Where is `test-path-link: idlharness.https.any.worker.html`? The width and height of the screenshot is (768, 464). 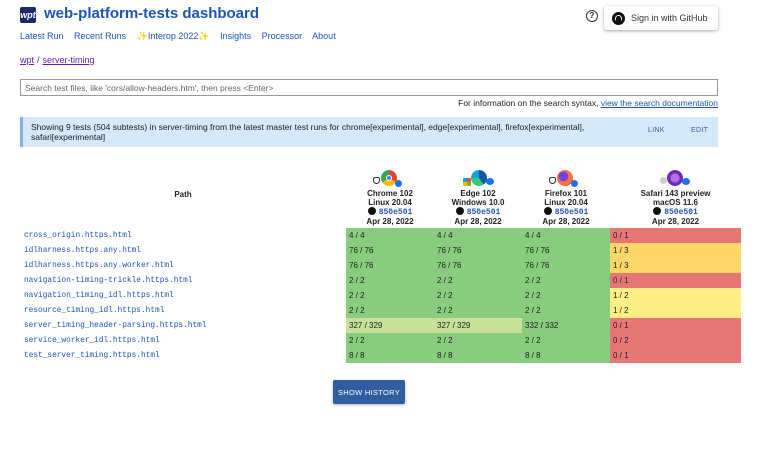 test-path-link: idlharness.https.any.worker.html is located at coordinates (183, 265).